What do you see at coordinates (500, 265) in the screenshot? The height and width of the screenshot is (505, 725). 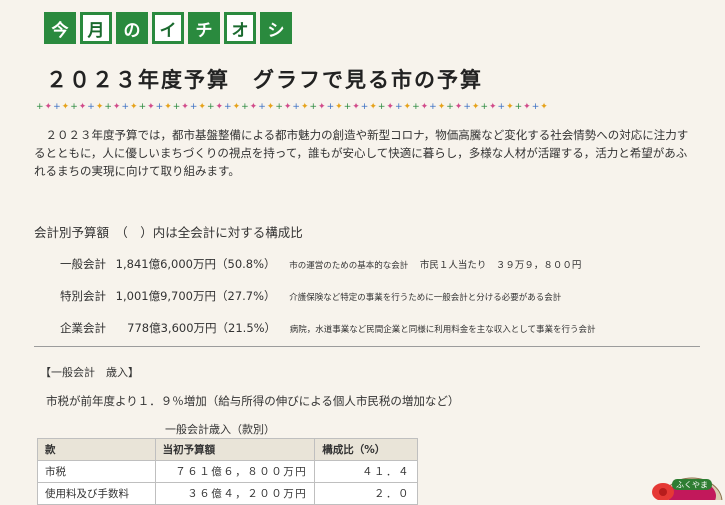 I see `per-capita-amount: 市民１人当たり ３９万９，８００円` at bounding box center [500, 265].